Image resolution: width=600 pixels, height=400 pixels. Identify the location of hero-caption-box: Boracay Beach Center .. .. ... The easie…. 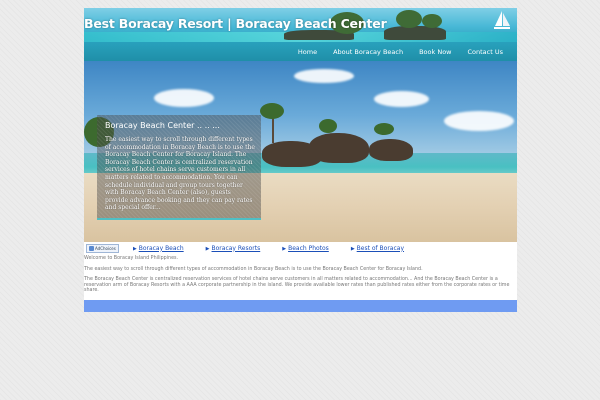
(179, 167).